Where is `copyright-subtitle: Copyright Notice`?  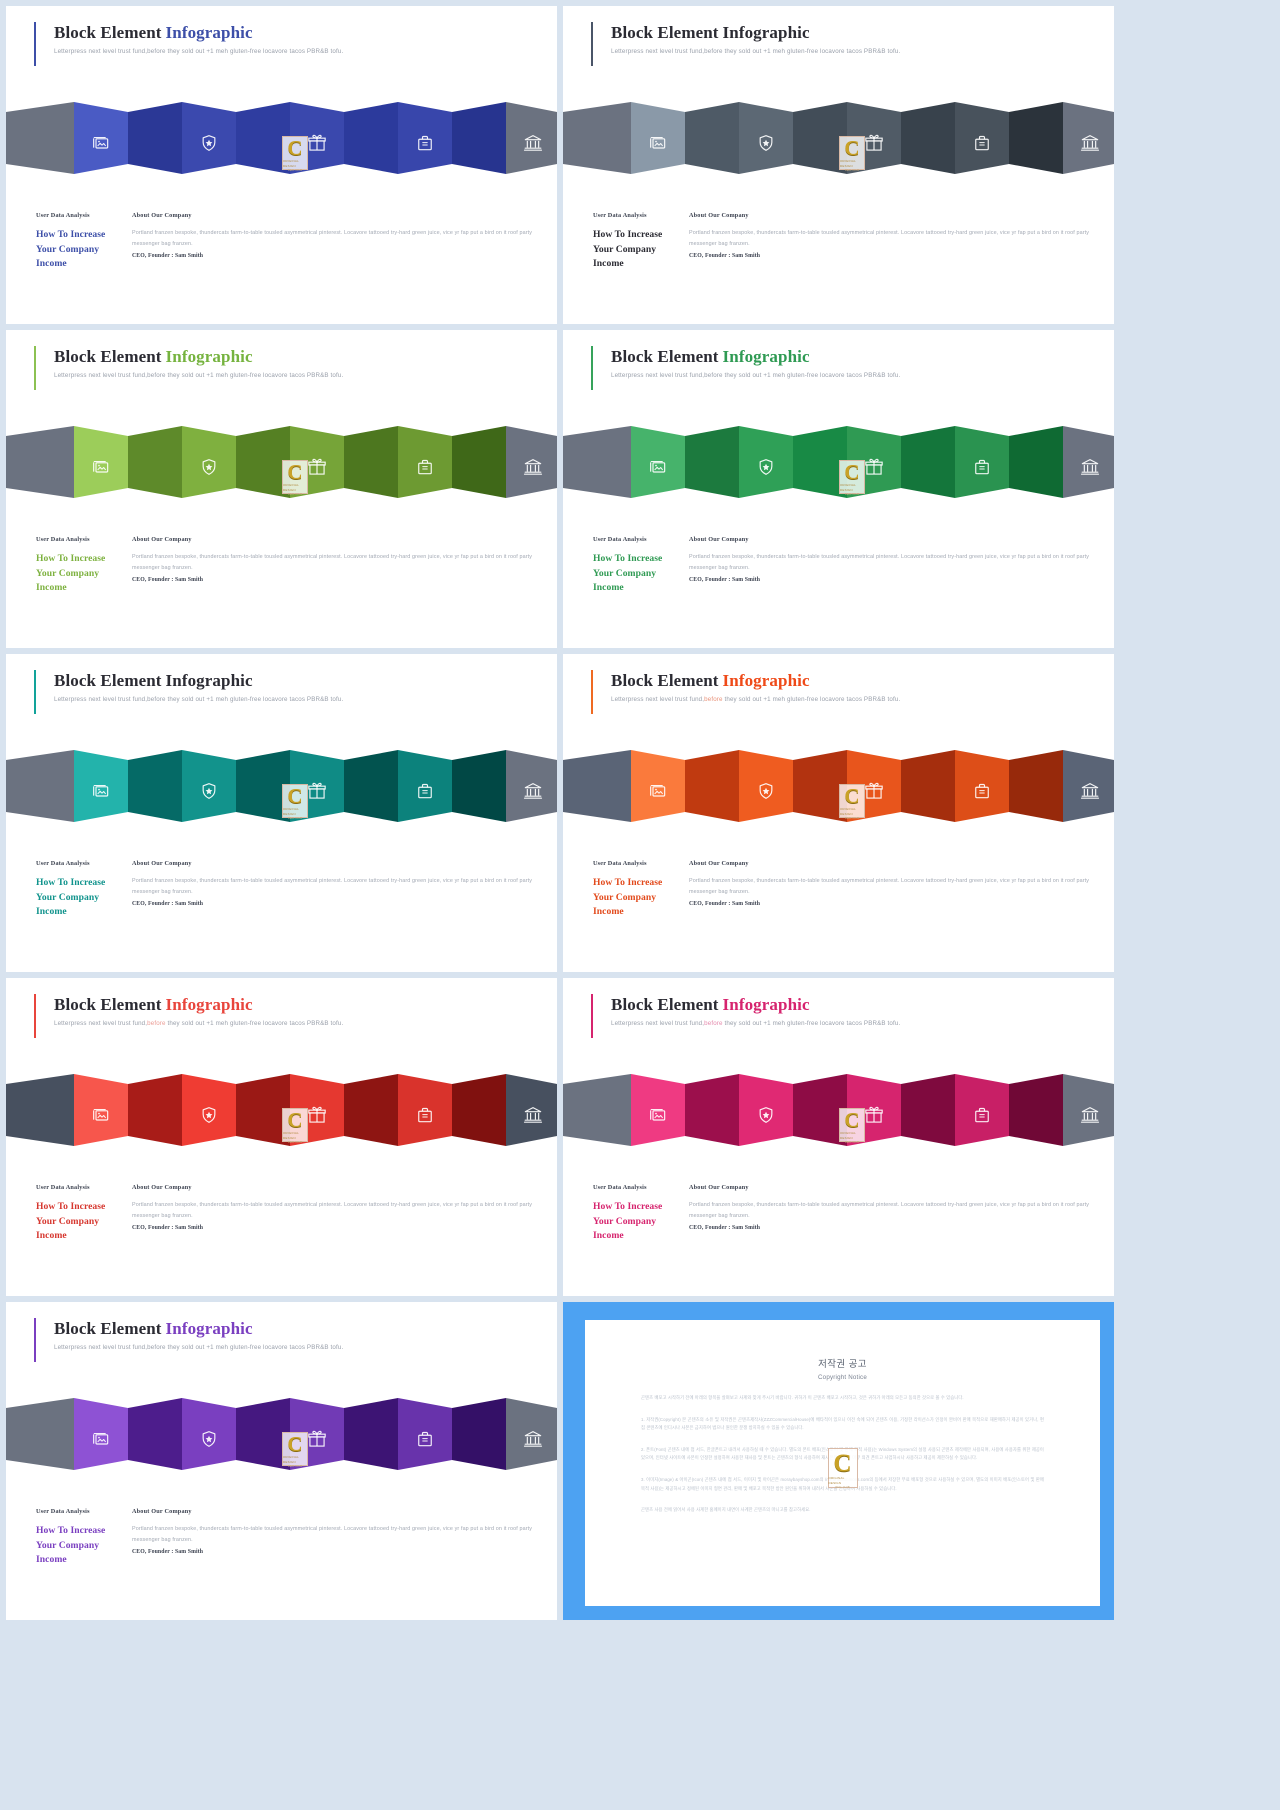 copyright-subtitle: Copyright Notice is located at coordinates (842, 1377).